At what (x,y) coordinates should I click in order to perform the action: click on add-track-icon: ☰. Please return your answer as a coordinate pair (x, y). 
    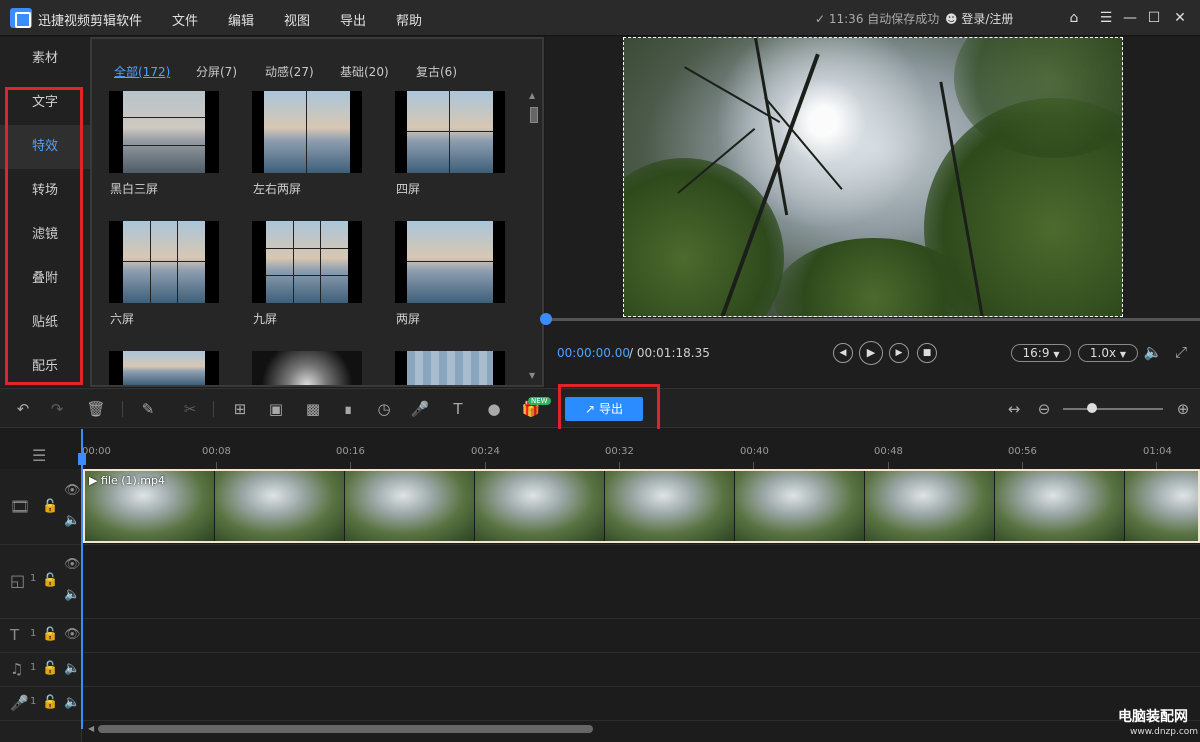
    Looking at the image, I should click on (39, 455).